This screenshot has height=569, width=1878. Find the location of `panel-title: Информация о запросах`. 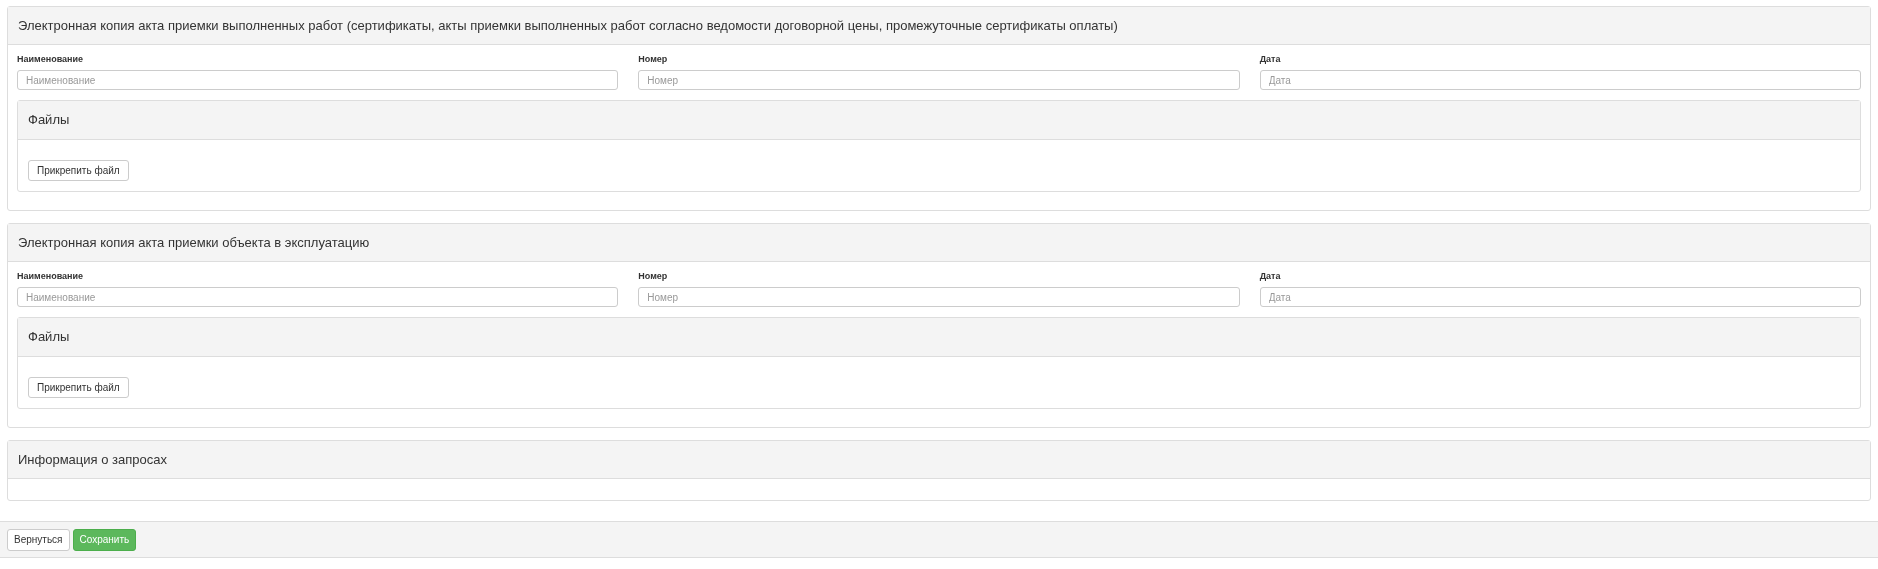

panel-title: Информация о запросах is located at coordinates (92, 459).